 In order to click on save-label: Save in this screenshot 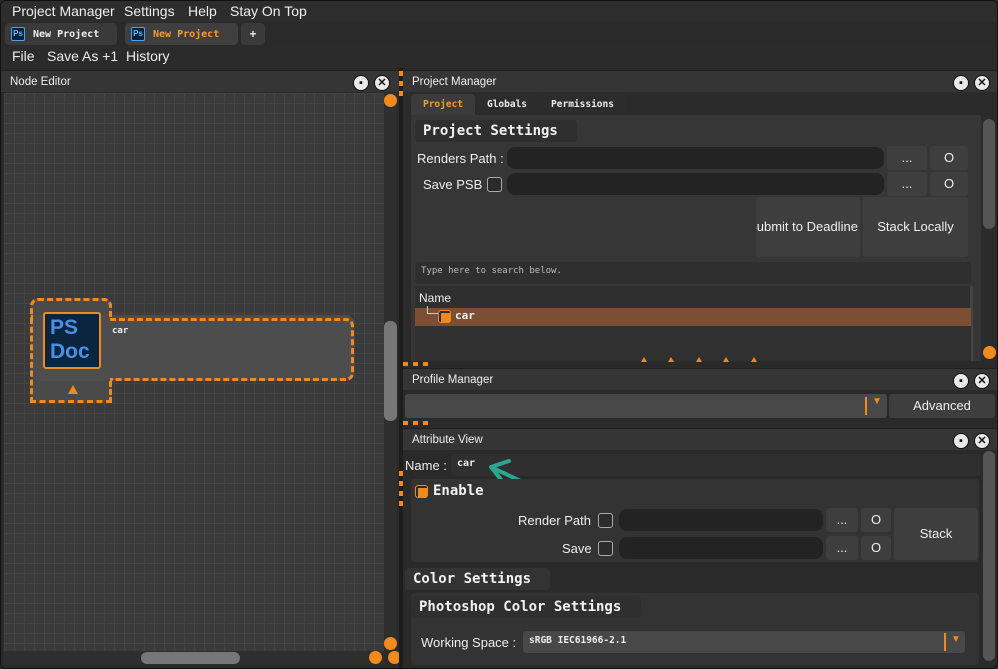, I will do `click(577, 548)`.